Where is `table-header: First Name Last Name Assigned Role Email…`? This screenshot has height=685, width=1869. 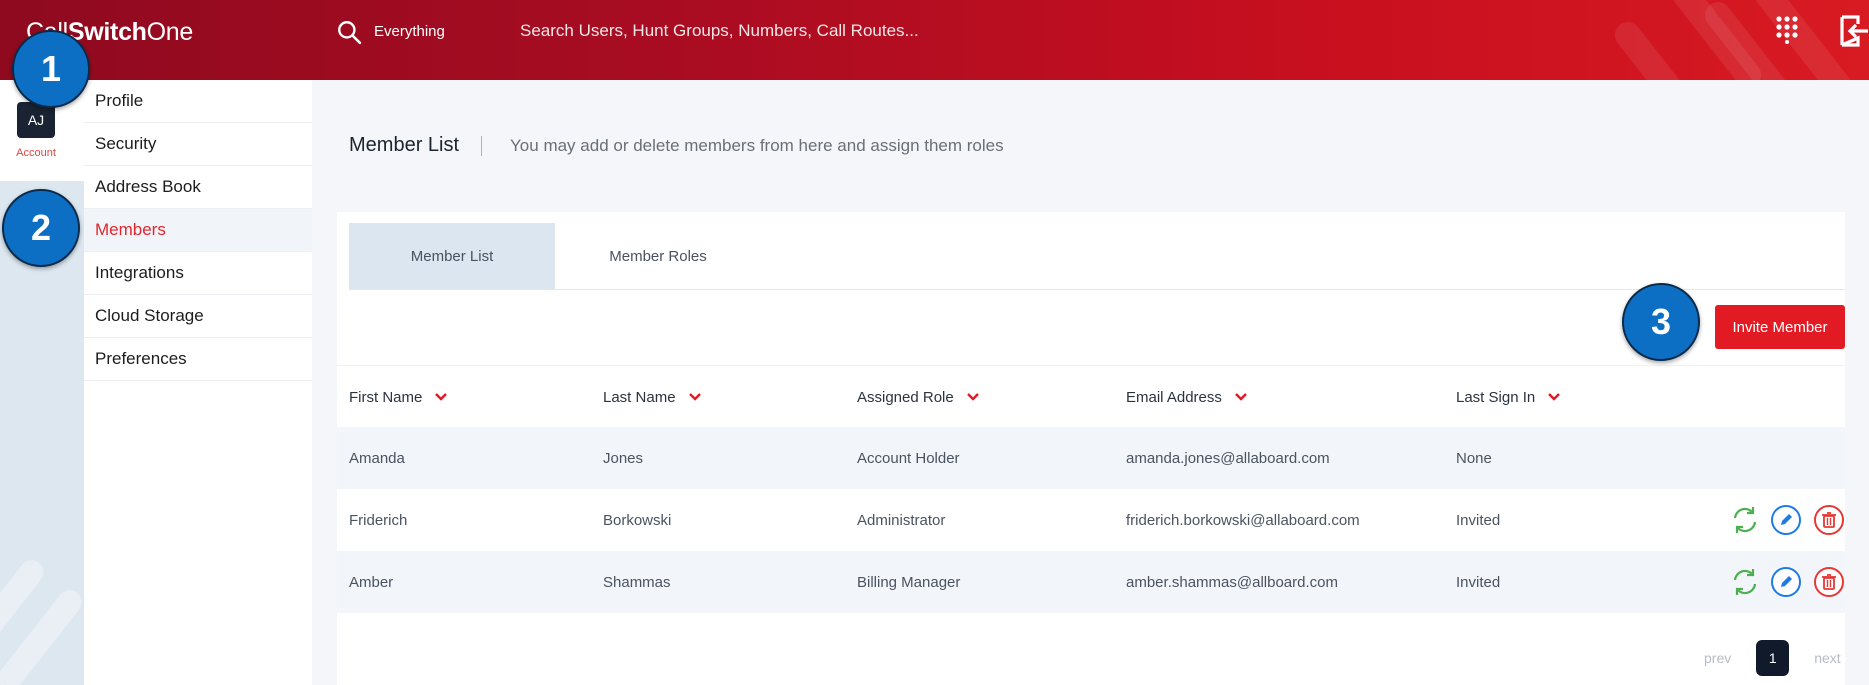
table-header: First Name Last Name Assigned Role Email… is located at coordinates (1091, 396).